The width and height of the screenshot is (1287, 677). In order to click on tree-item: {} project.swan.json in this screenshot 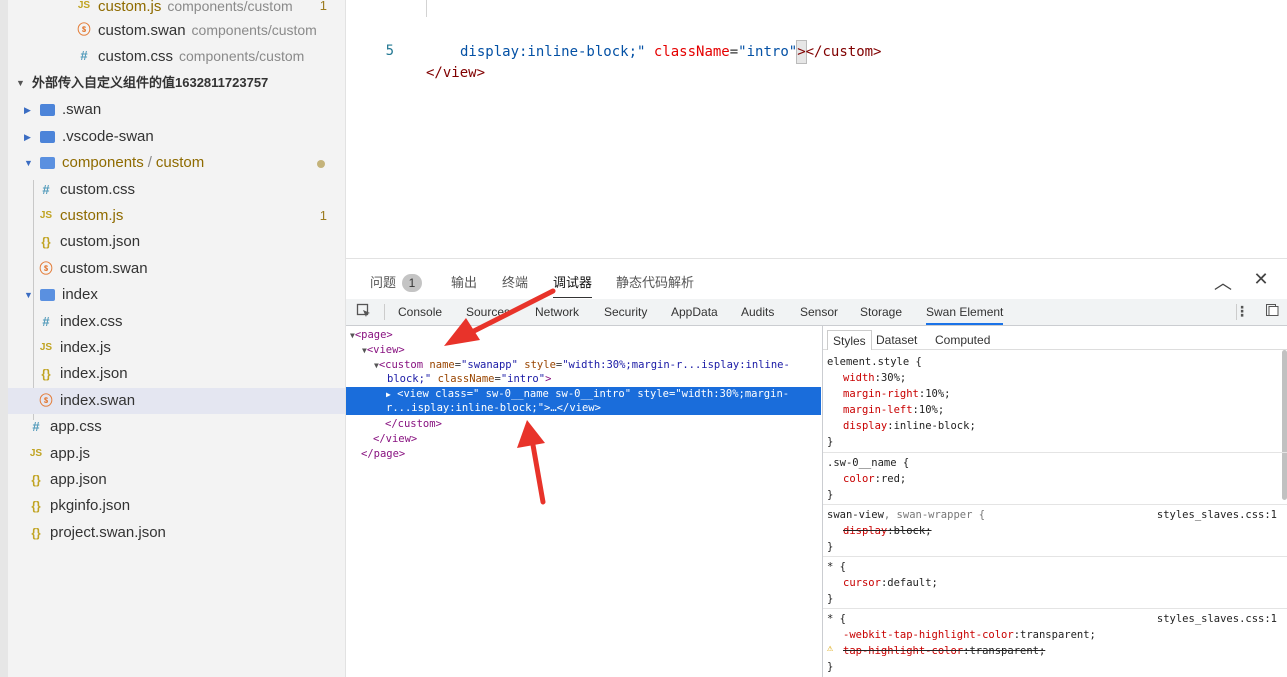, I will do `click(176, 533)`.